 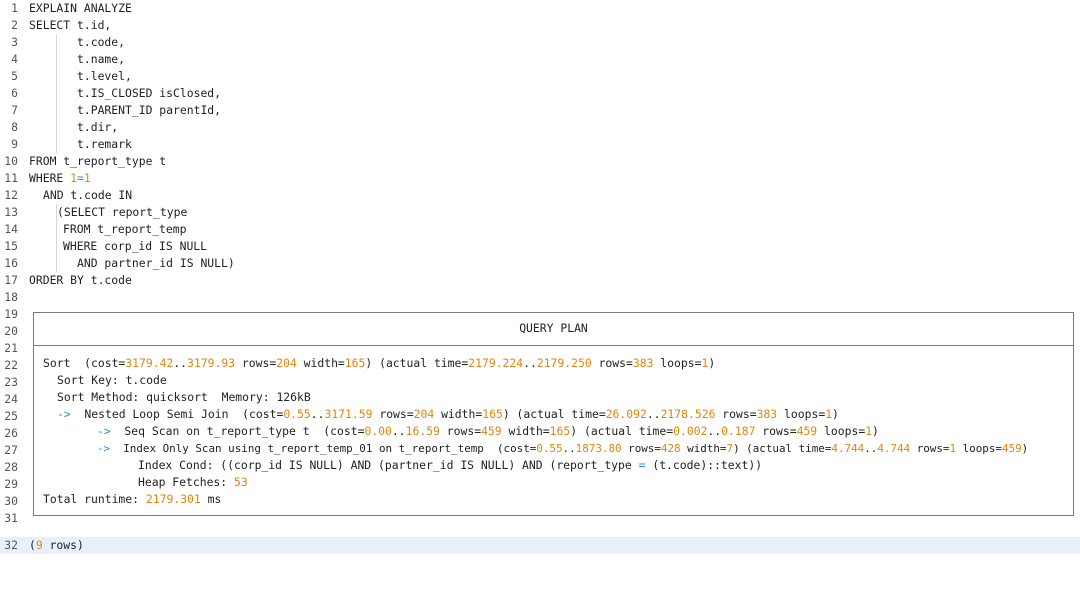 What do you see at coordinates (80, 8) in the screenshot?
I see `sql-text: EXPLAIN ANALYZE` at bounding box center [80, 8].